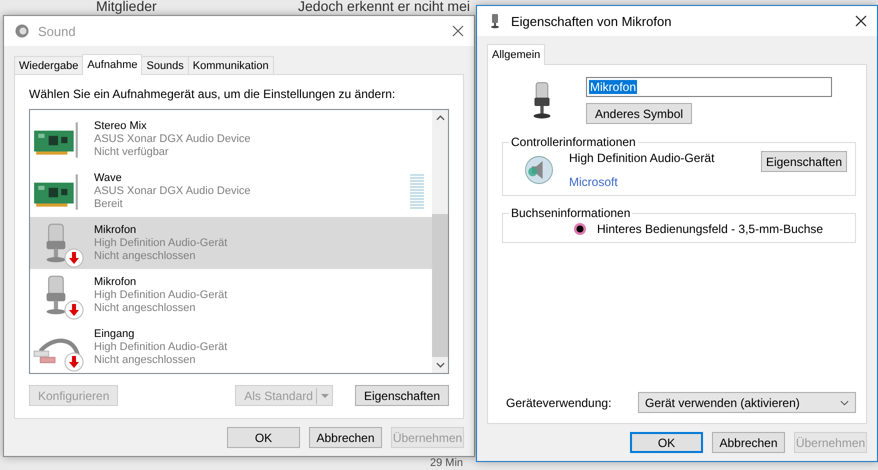 The height and width of the screenshot is (470, 878). What do you see at coordinates (639, 113) in the screenshot?
I see `change-icon-button: Anderes Symbol` at bounding box center [639, 113].